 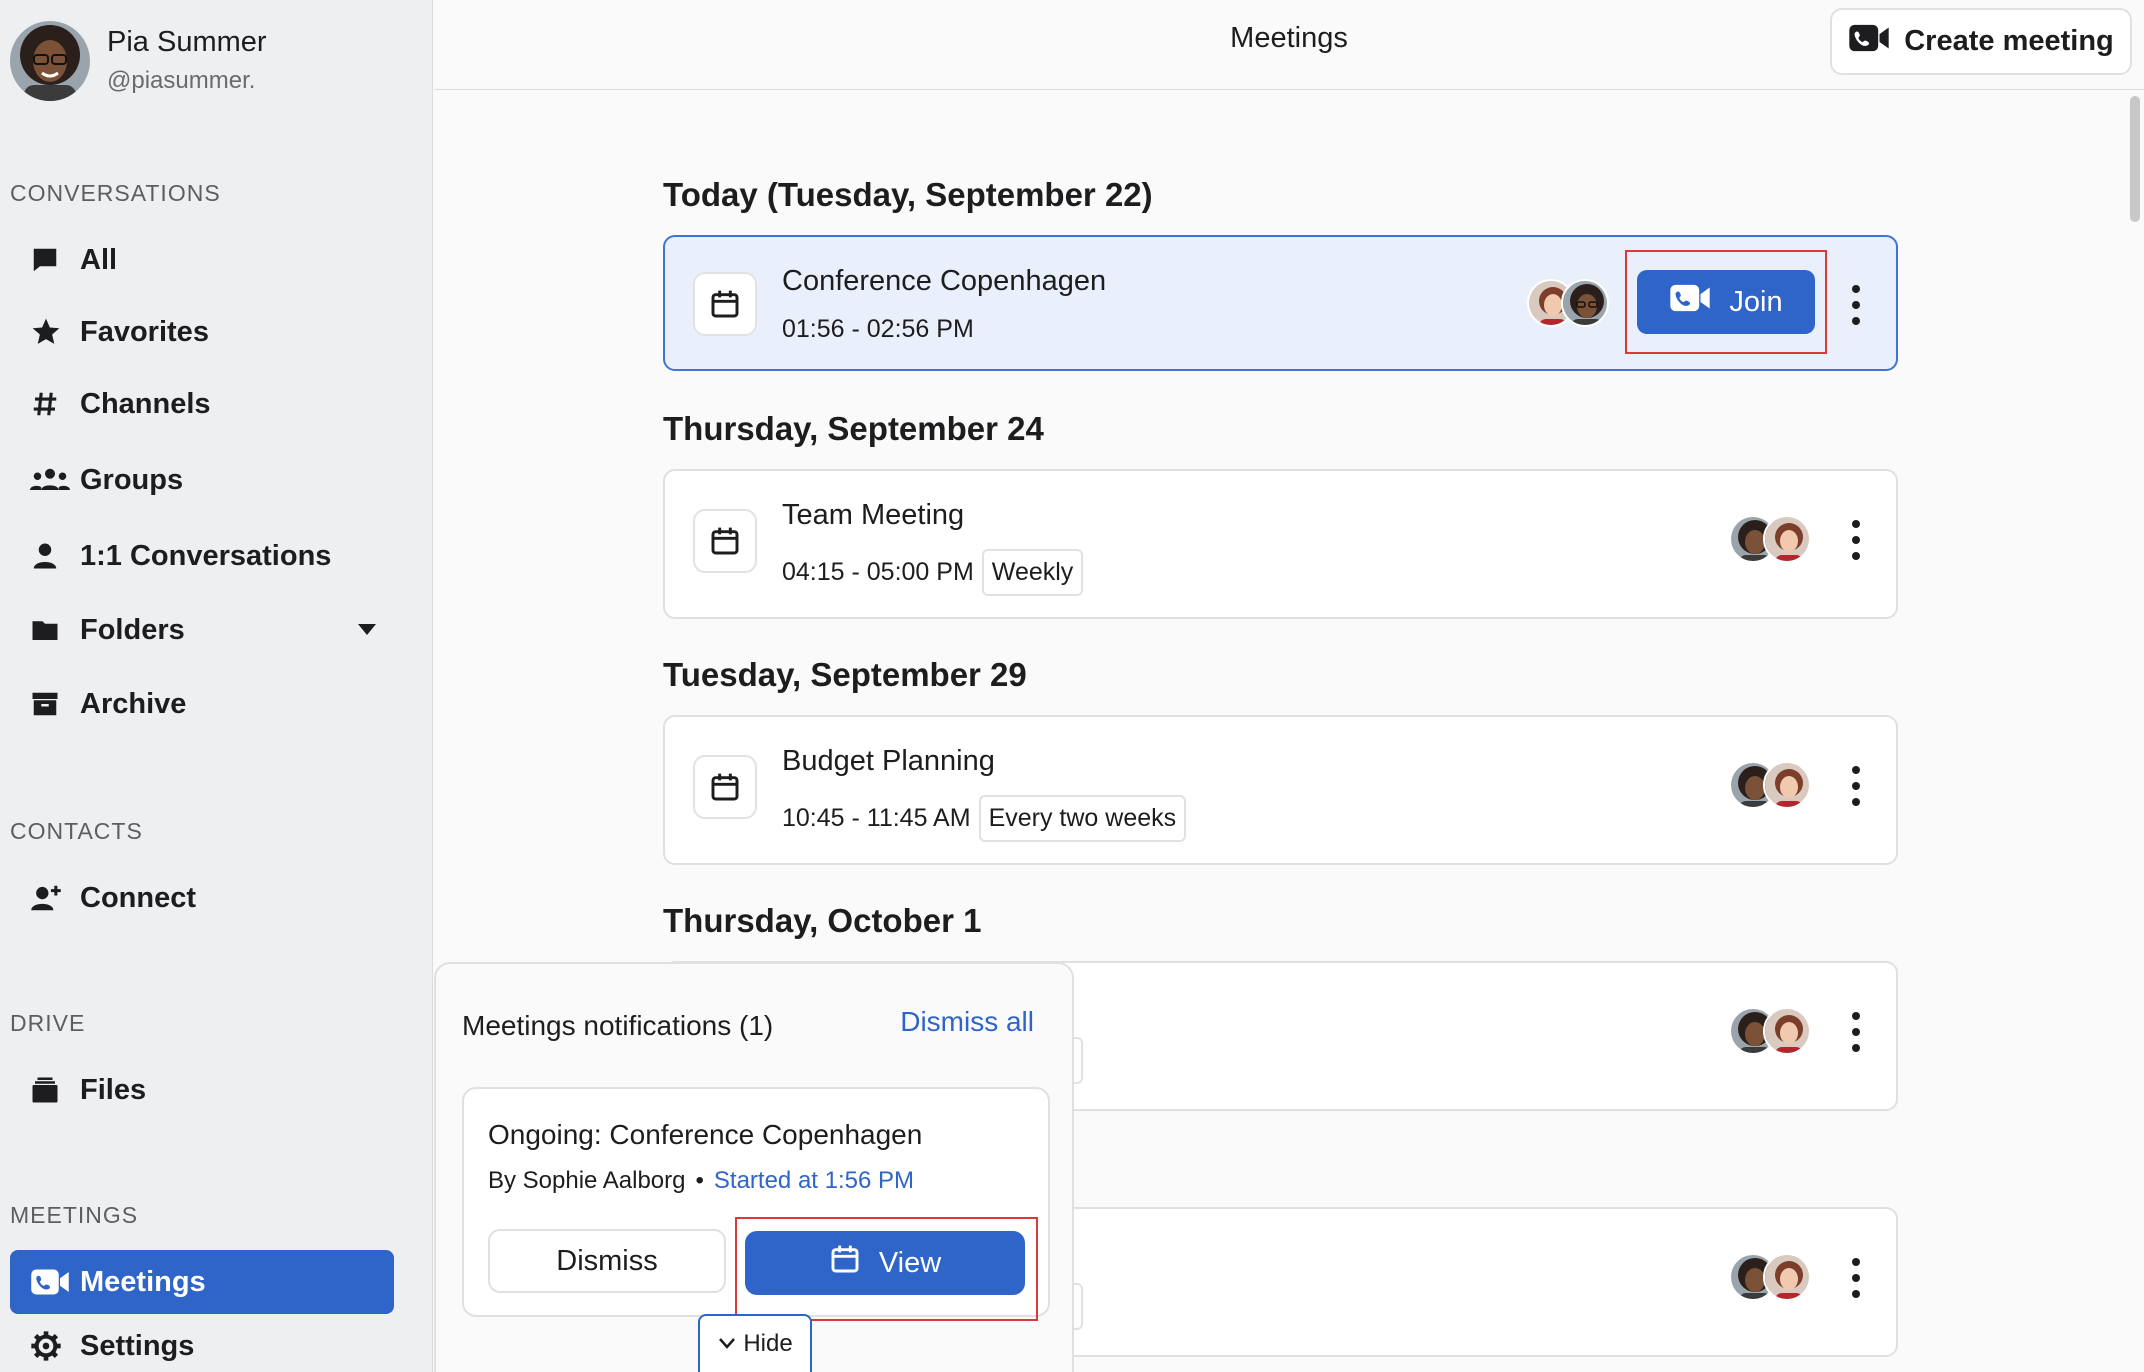 I want to click on date-heading: Tuesday, September 29, so click(x=845, y=674).